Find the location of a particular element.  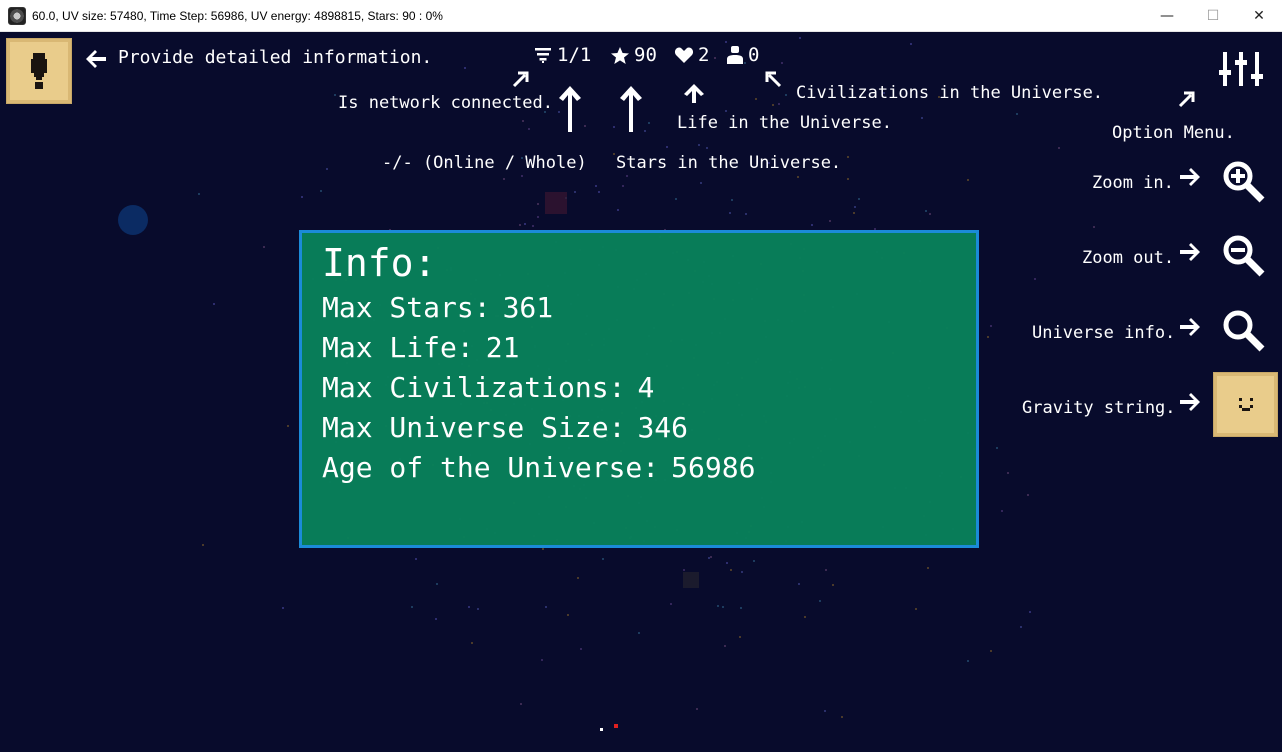

zoom-out-button is located at coordinates (1244, 256).